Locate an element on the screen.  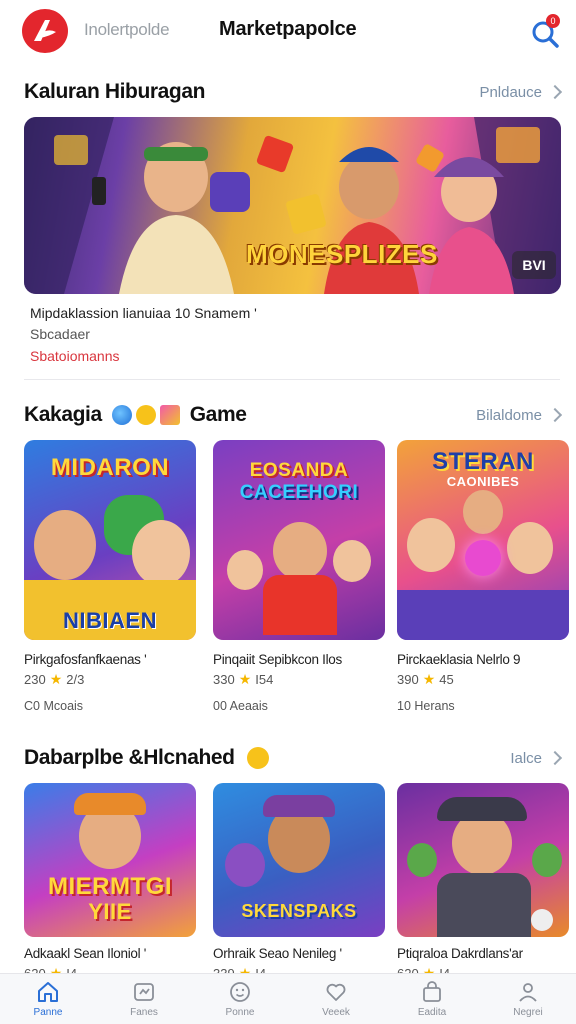
banner-caption: Mipdaklassion lianuiaa 10 Snamem ' is located at coordinates (143, 313).